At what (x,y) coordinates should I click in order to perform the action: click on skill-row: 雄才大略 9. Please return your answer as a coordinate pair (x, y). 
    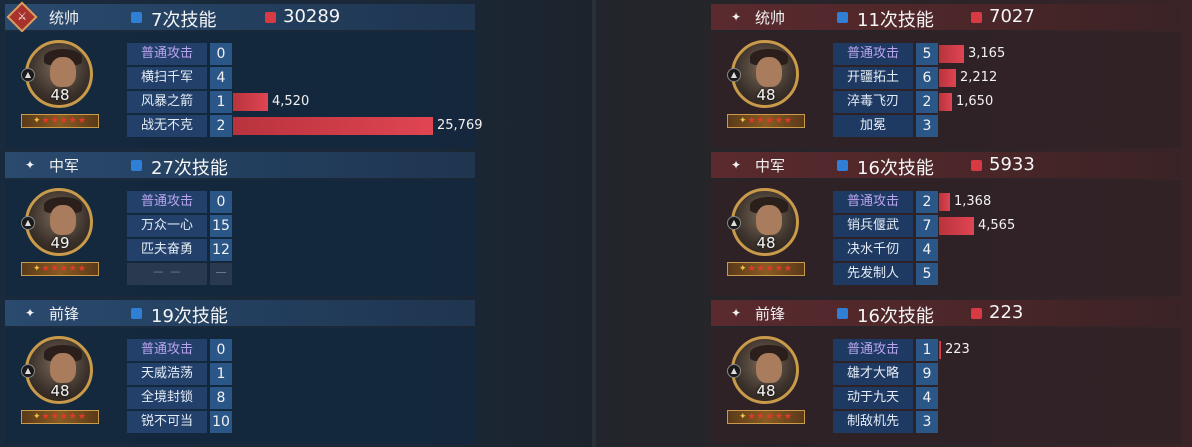
    Looking at the image, I should click on (1003, 374).